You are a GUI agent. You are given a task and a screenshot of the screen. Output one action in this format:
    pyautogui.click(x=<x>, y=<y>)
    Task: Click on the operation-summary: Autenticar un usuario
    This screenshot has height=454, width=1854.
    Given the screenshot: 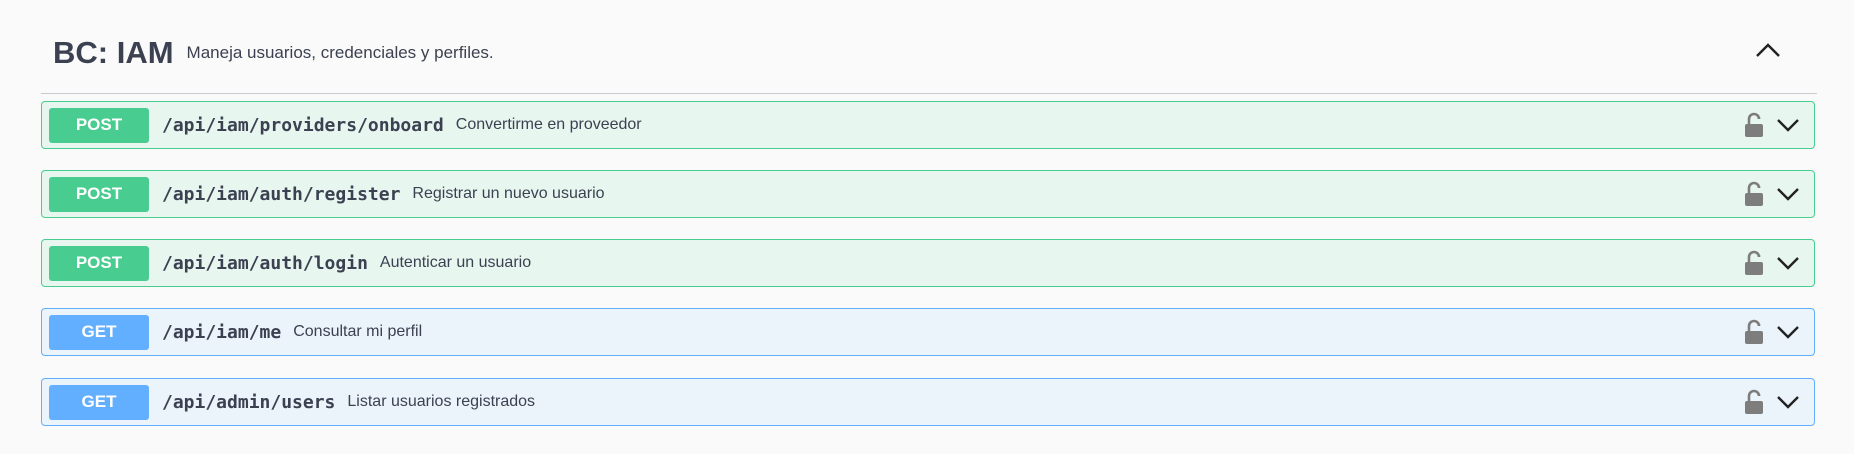 What is the action you would take?
    pyautogui.click(x=455, y=262)
    